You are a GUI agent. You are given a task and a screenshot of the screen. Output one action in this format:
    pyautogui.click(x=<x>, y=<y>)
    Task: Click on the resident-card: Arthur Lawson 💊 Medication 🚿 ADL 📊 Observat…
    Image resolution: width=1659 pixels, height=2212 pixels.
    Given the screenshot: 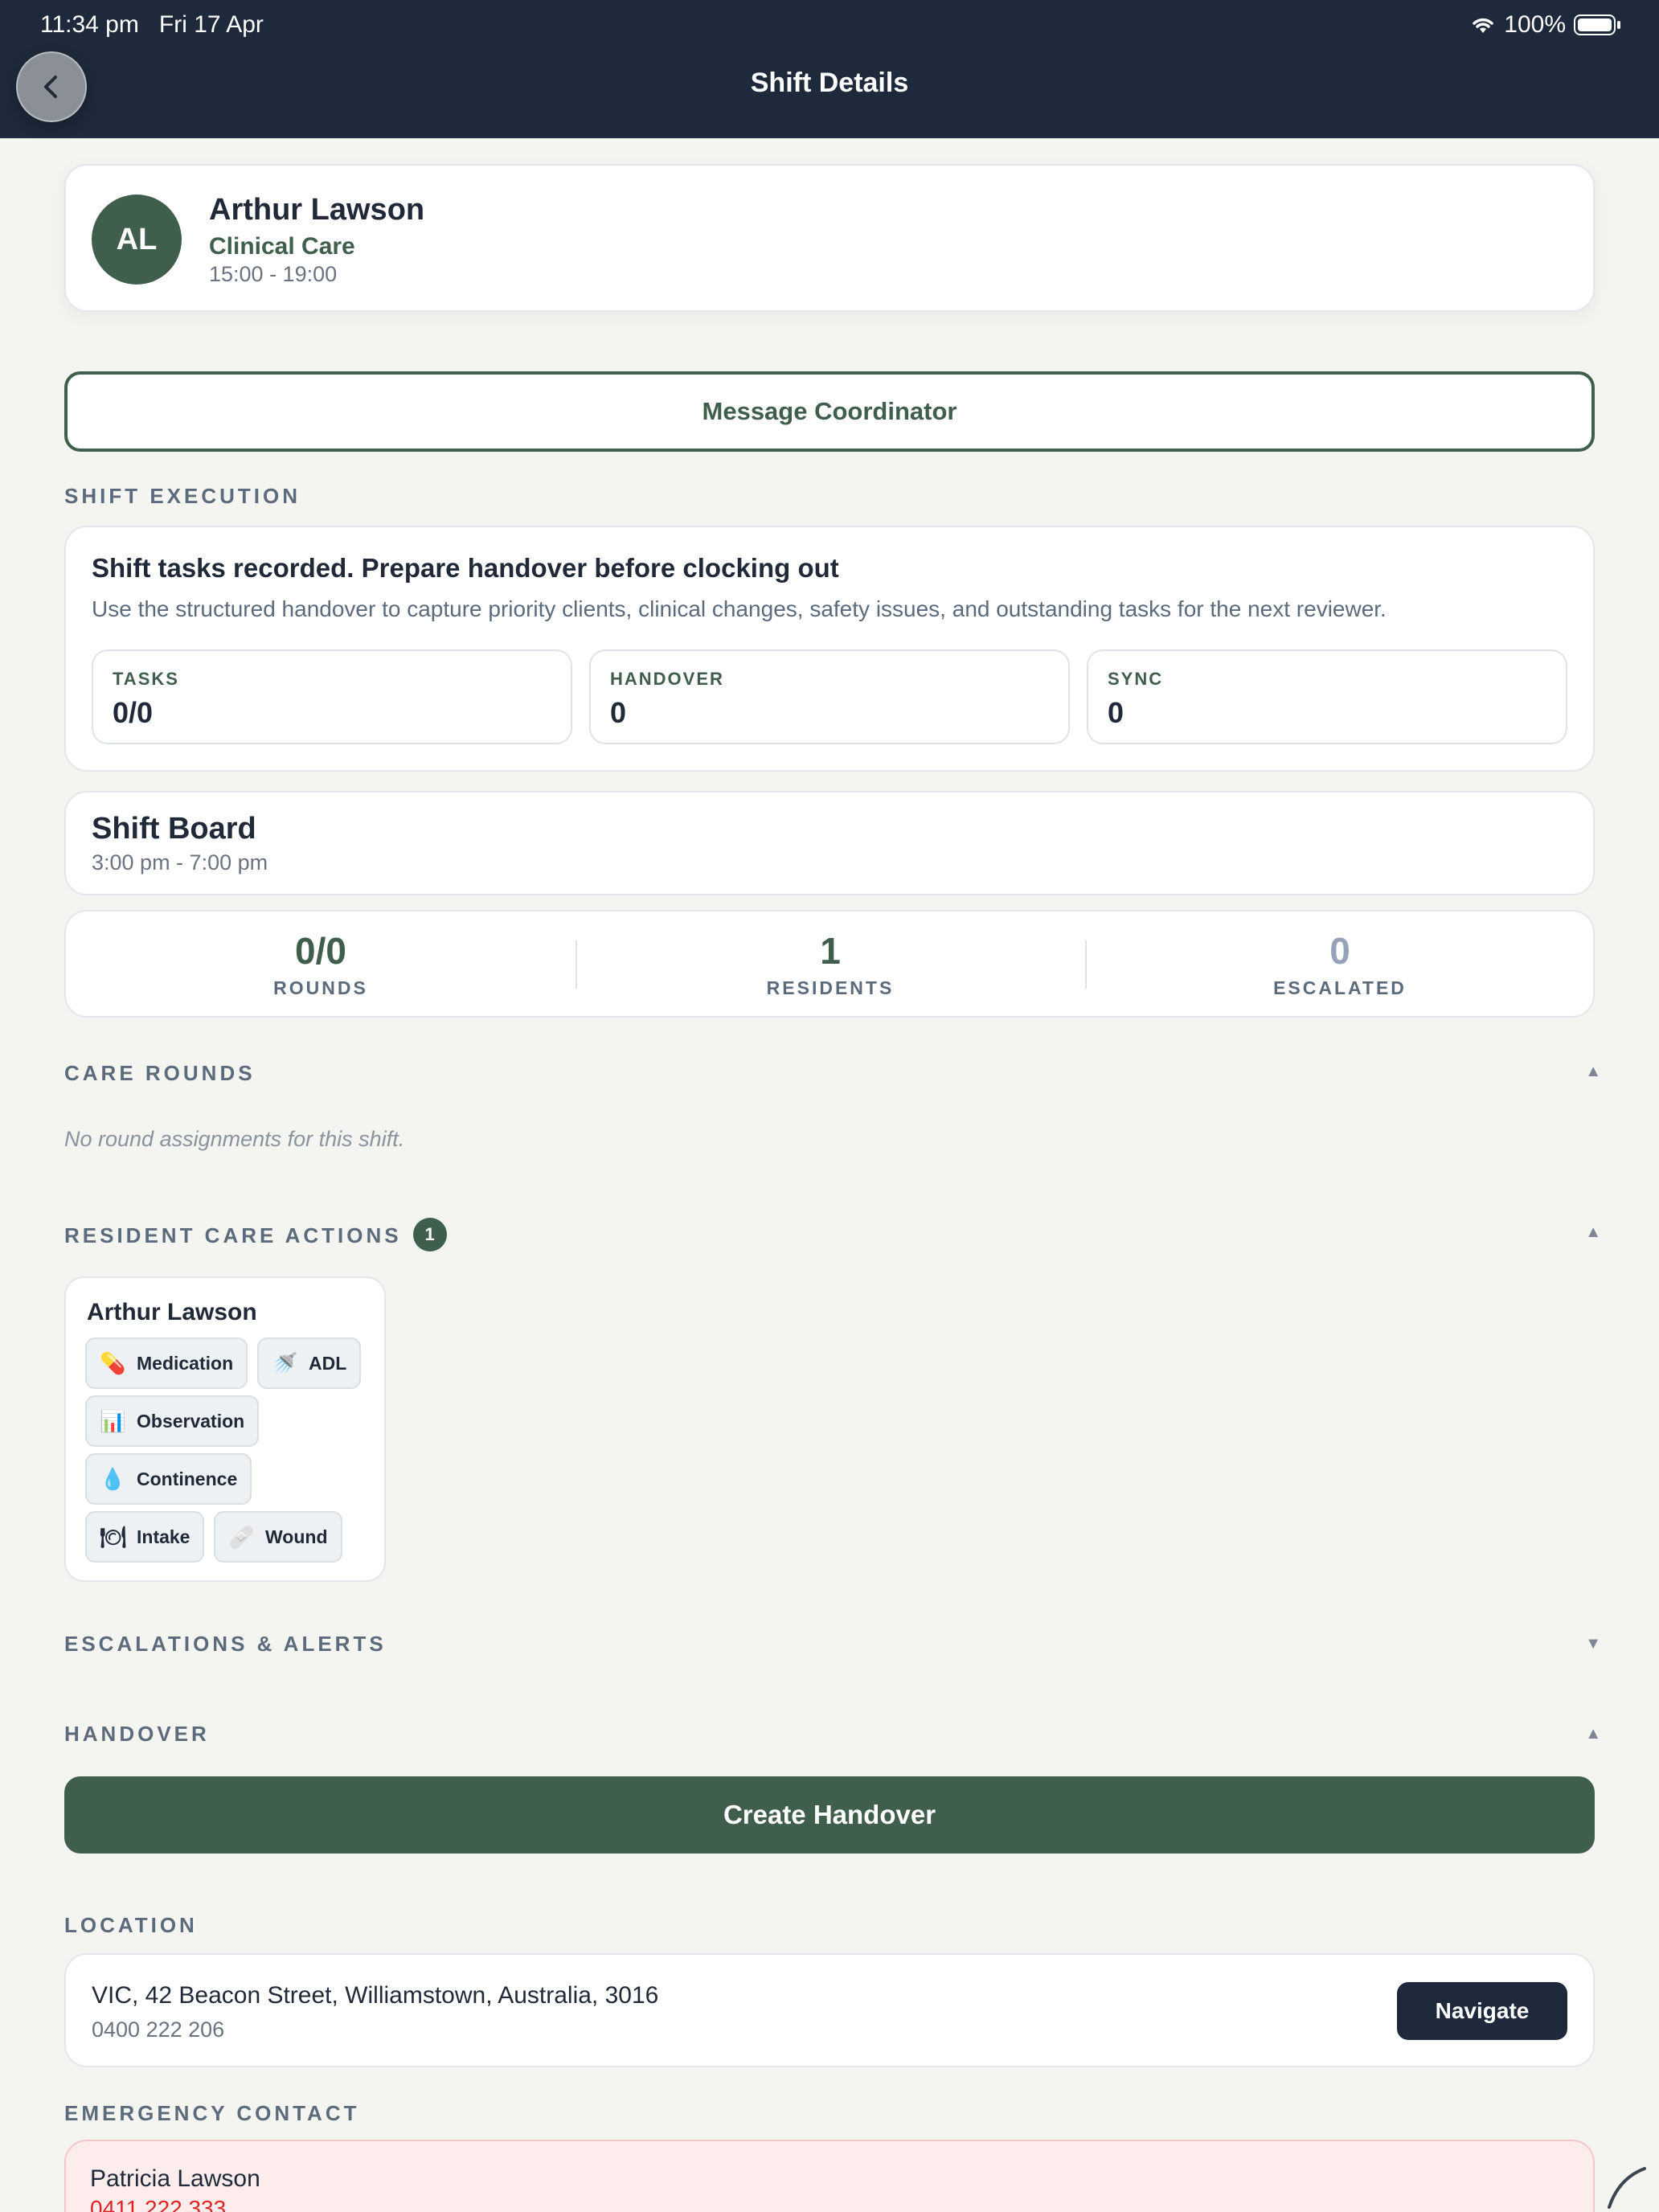 What is the action you would take?
    pyautogui.click(x=225, y=1429)
    